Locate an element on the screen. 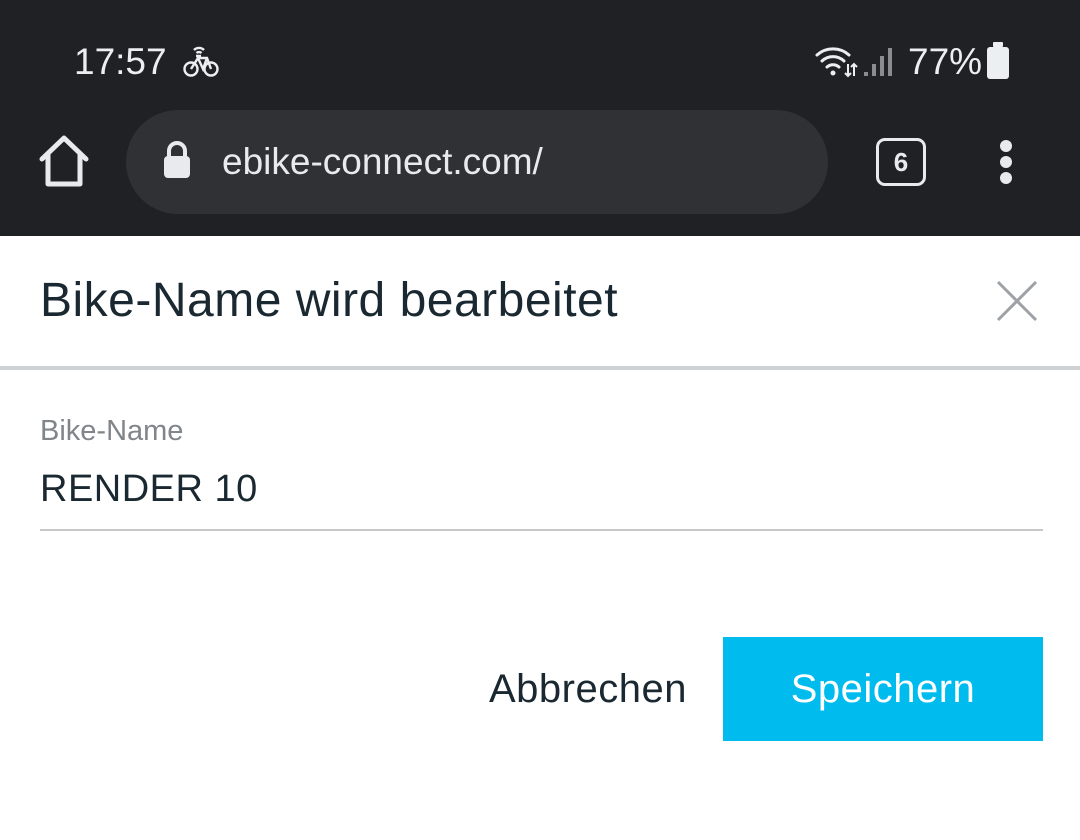 Image resolution: width=1080 pixels, height=840 pixels. url-text: ebike-connect.com/ is located at coordinates (382, 162).